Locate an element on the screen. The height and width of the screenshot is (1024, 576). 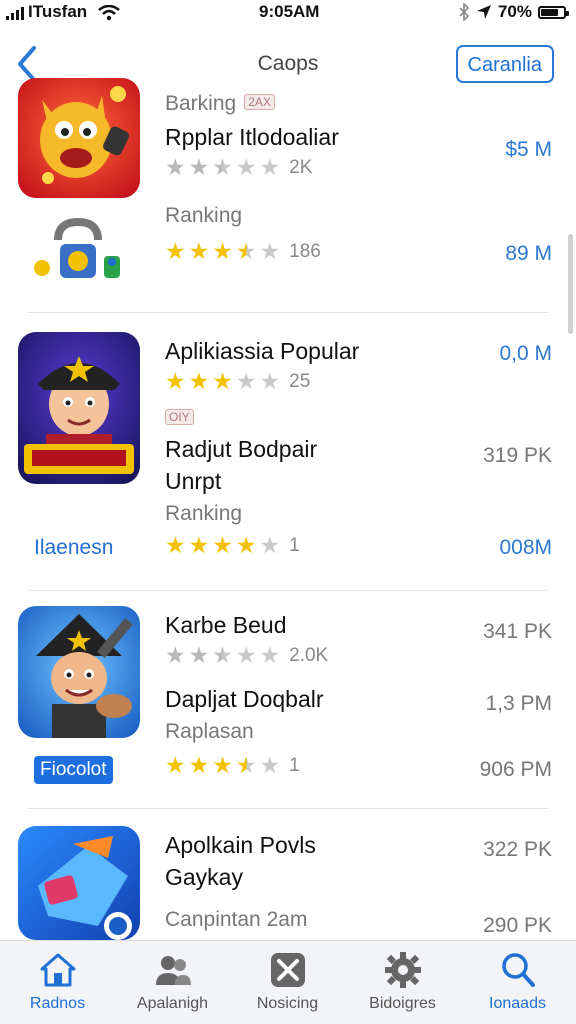
item-value: 0,0 M is located at coordinates (525, 353).